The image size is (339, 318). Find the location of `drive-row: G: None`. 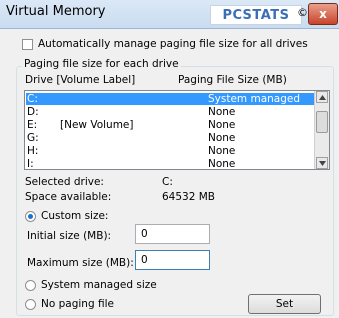

drive-row: G: None is located at coordinates (171, 138).